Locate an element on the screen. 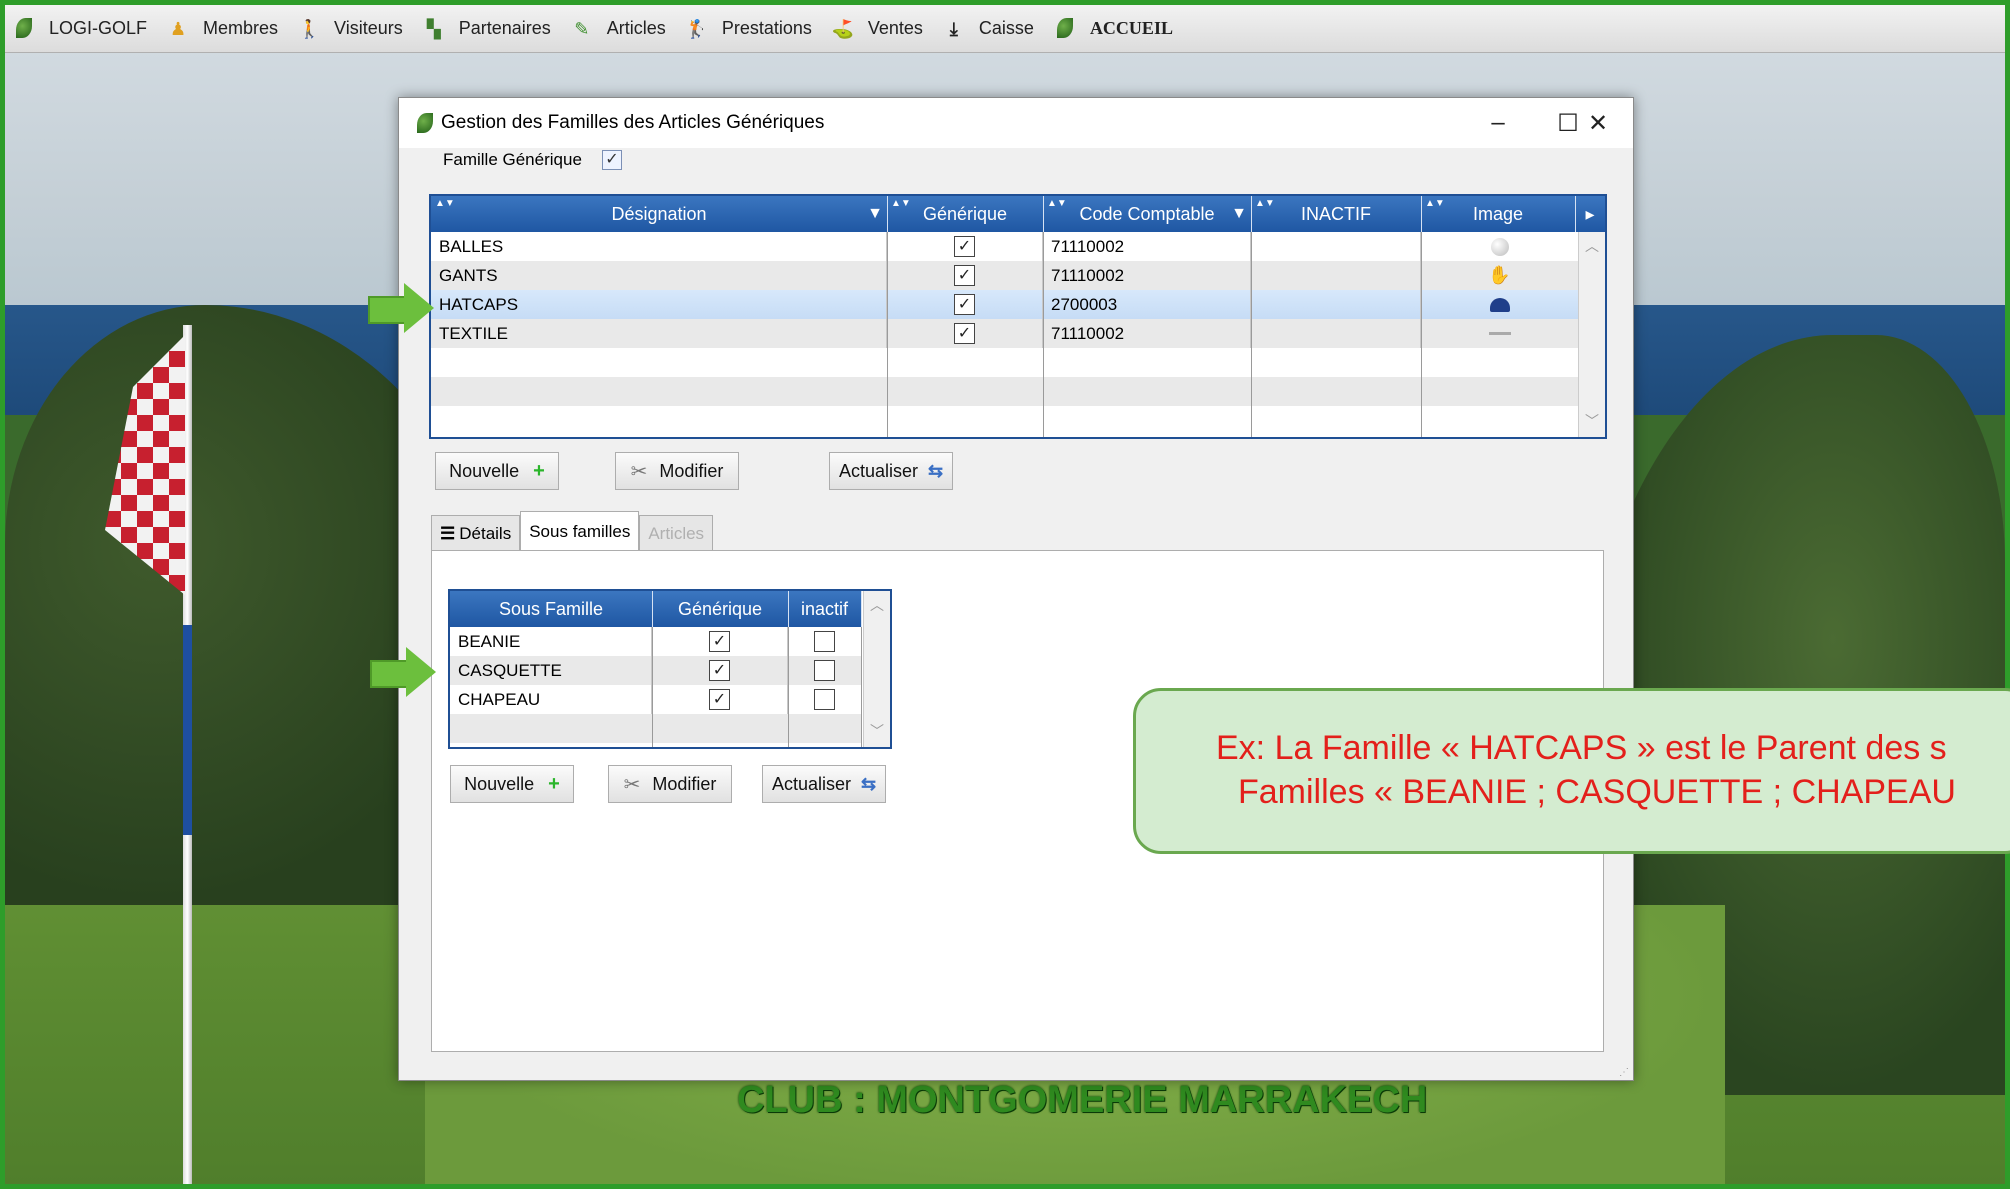 This screenshot has width=2010, height=1189. close-button: ✕ is located at coordinates (1598, 123).